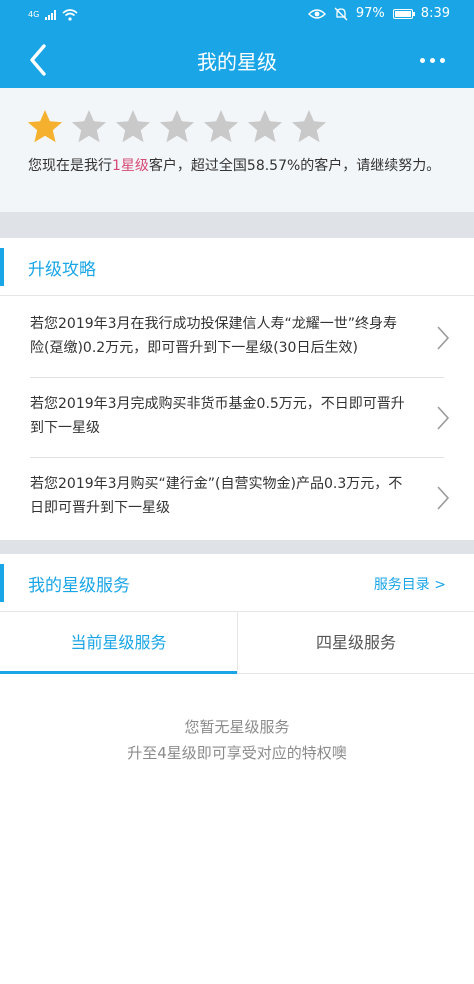 The height and width of the screenshot is (984, 474). What do you see at coordinates (62, 270) in the screenshot?
I see `upgrade-title: 升级攻略` at bounding box center [62, 270].